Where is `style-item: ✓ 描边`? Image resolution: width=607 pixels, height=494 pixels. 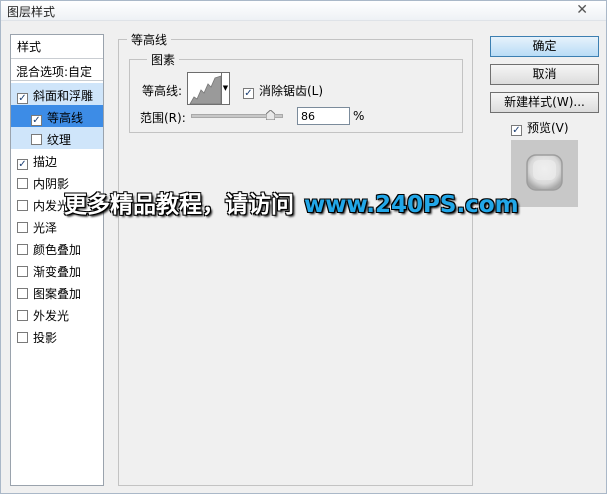
style-item: ✓ 描边 is located at coordinates (57, 160).